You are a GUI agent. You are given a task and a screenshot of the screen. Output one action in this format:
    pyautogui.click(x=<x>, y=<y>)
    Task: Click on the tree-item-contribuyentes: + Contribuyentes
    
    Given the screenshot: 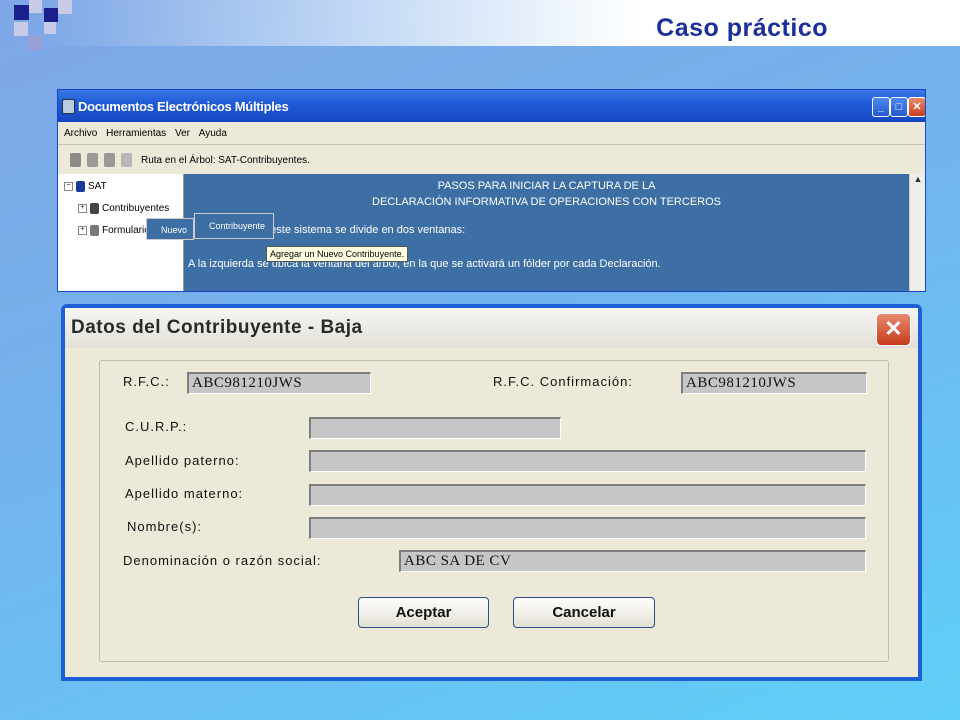 What is the action you would take?
    pyautogui.click(x=123, y=208)
    